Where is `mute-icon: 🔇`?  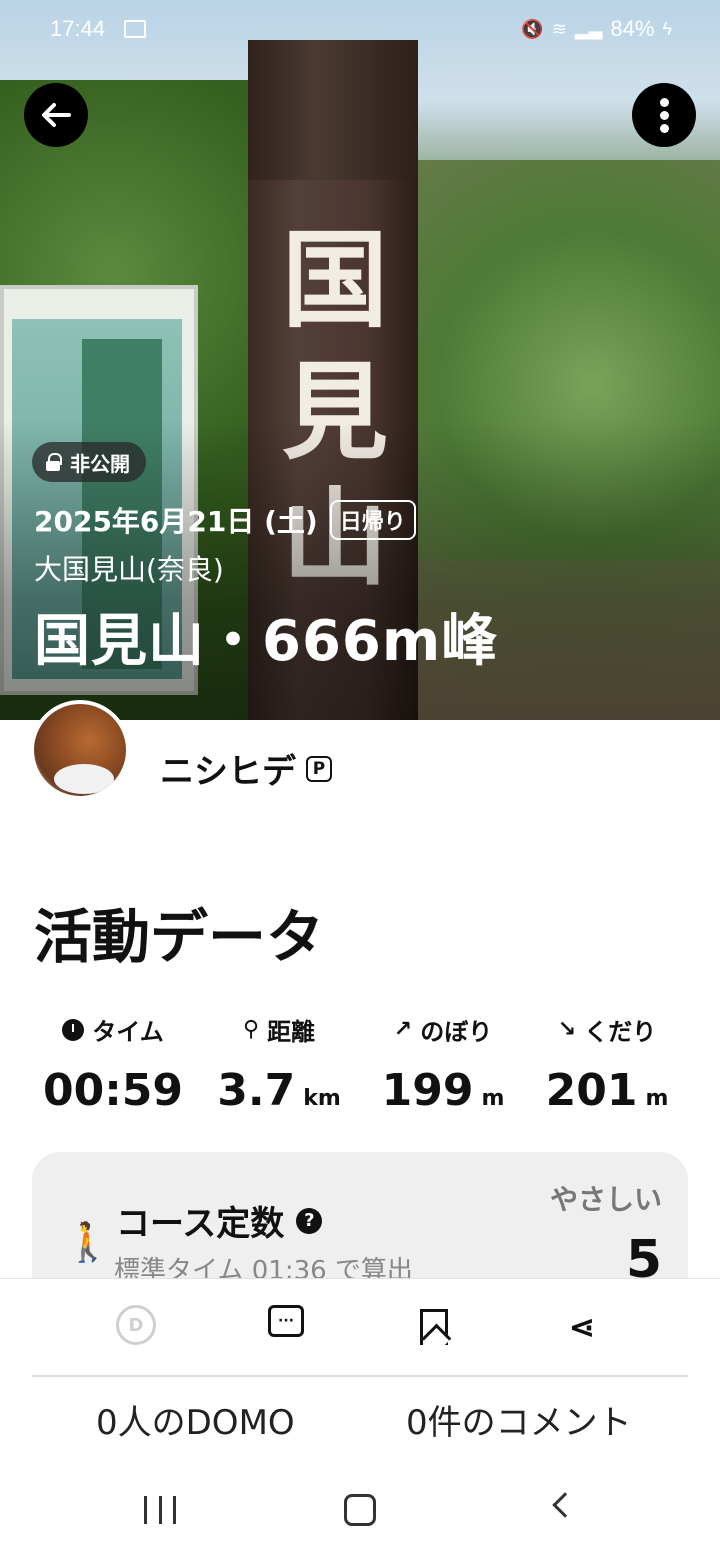 mute-icon: 🔇 is located at coordinates (532, 28).